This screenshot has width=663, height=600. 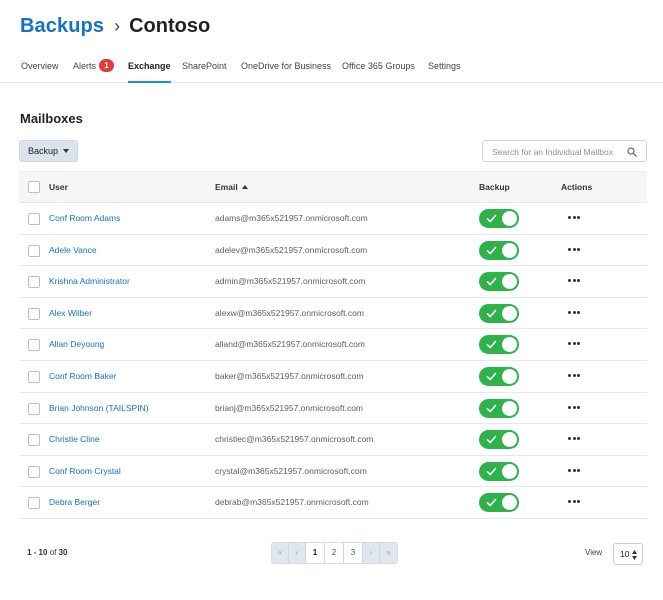 I want to click on page-title: Contoso, so click(x=170, y=25).